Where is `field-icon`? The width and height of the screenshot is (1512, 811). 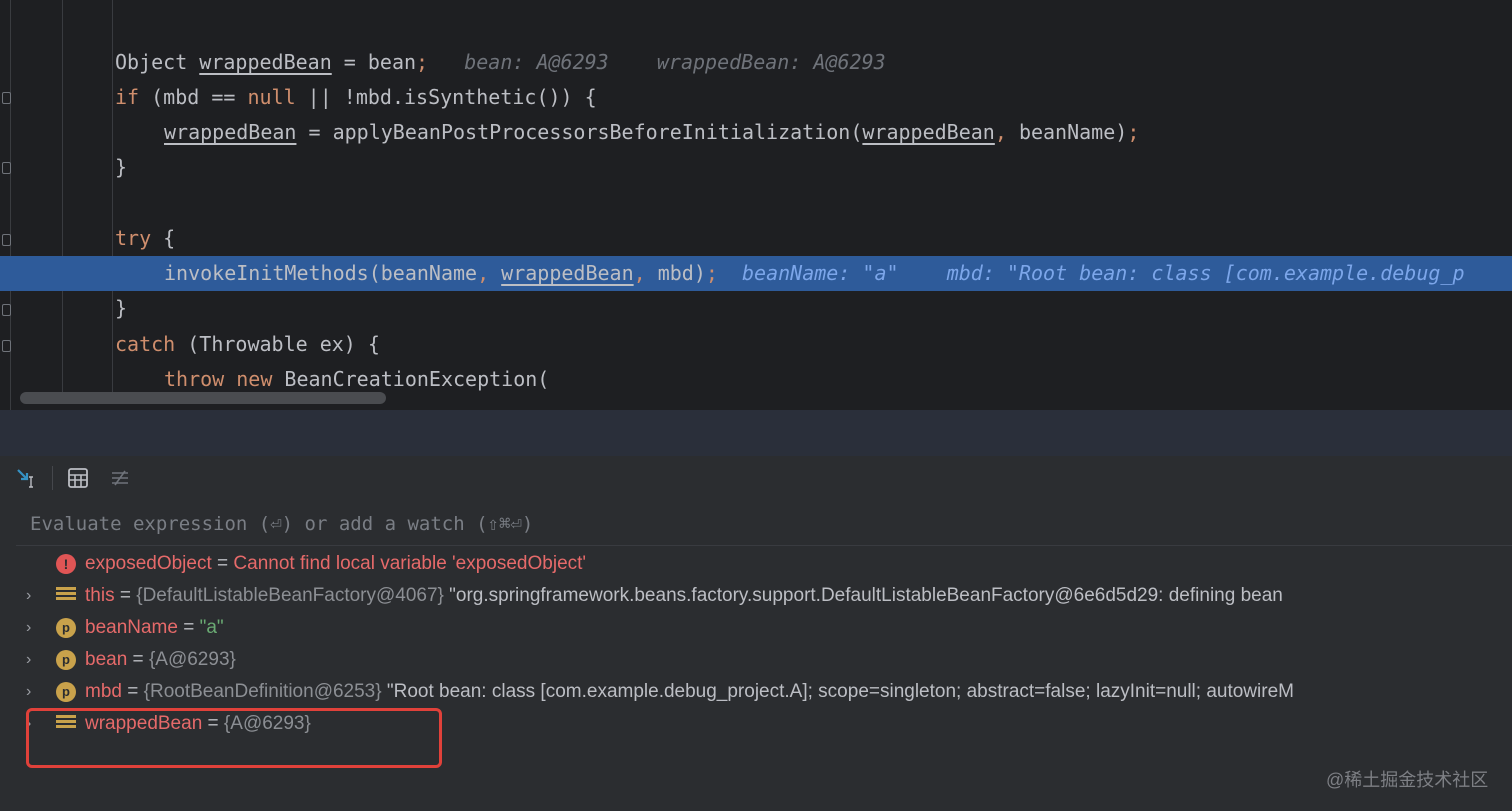 field-icon is located at coordinates (66, 597).